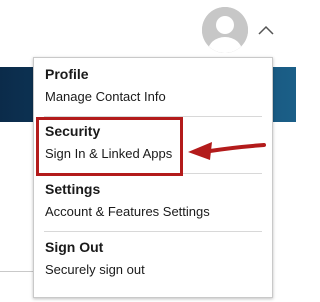 The width and height of the screenshot is (320, 302). What do you see at coordinates (109, 146) in the screenshot?
I see `security-highlight-box` at bounding box center [109, 146].